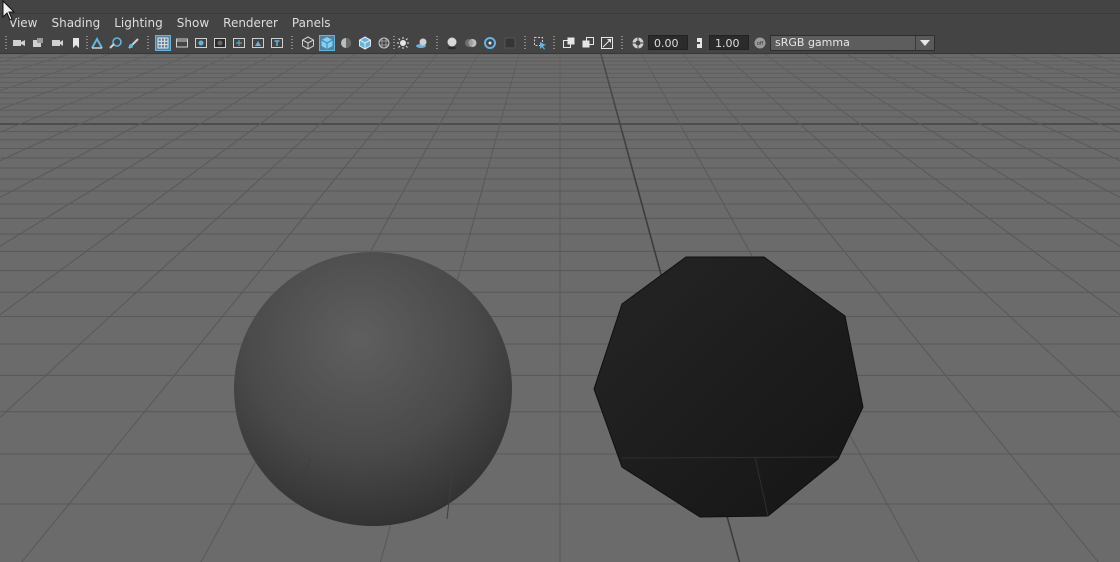  Describe the element at coordinates (134, 43) in the screenshot. I see `grease-pencil-icon` at that location.